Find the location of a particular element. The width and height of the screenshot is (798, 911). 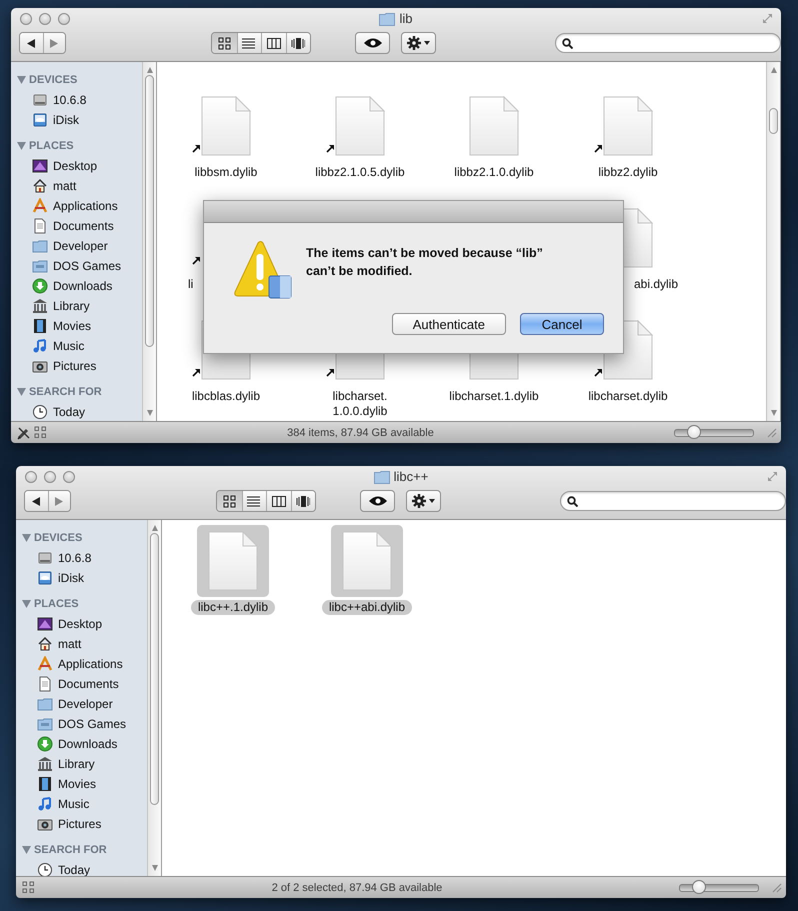

file-item: libbz2.1.0.5.dylib is located at coordinates (360, 135).